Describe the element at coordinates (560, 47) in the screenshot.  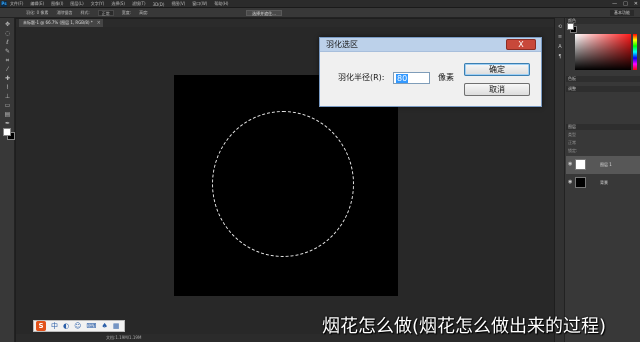
I see `character-icon: A` at that location.